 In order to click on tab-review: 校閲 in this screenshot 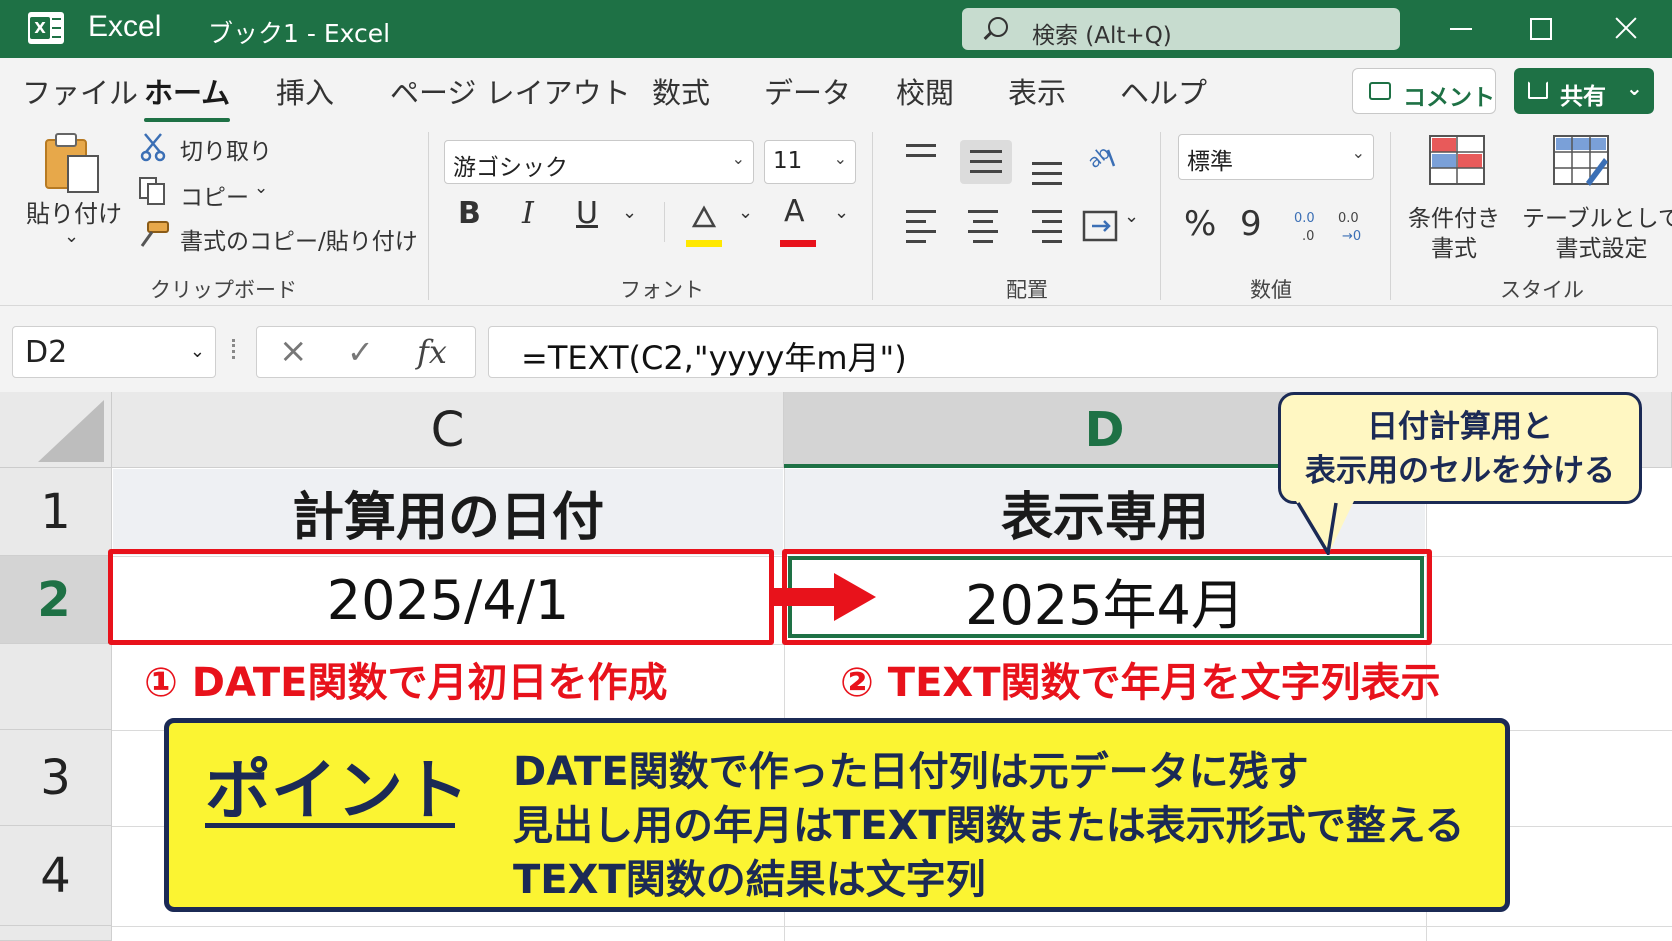, I will do `click(925, 91)`.